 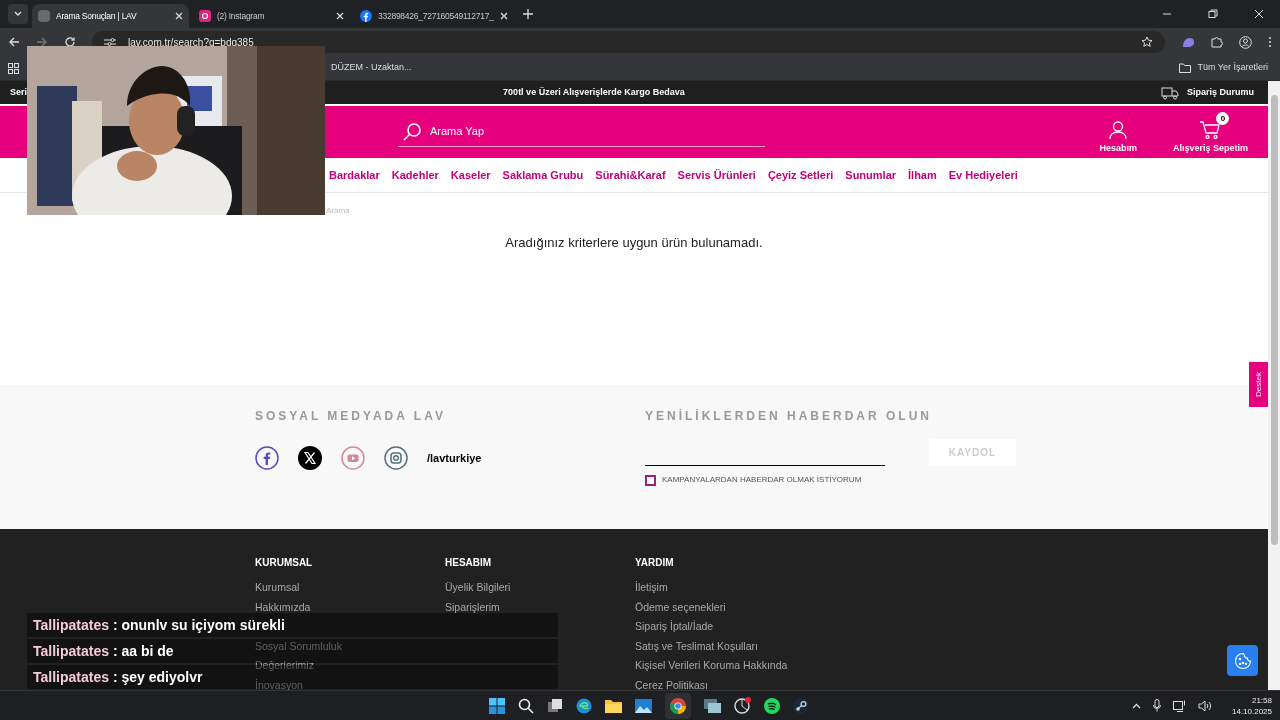 I want to click on section-heading: YENİLİKLERDEN HABERDAR OLUN, so click(x=789, y=416).